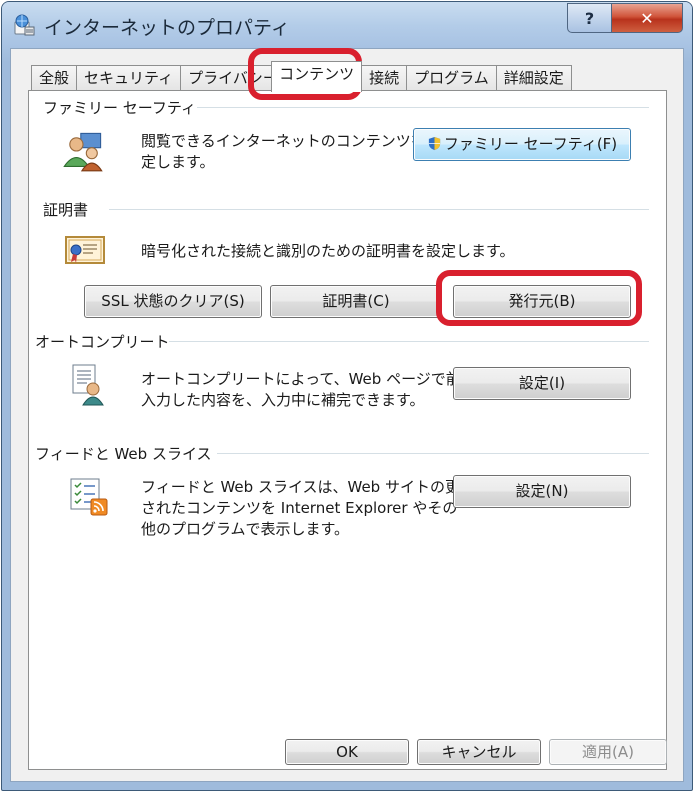 This screenshot has width=695, height=793. Describe the element at coordinates (308, 379) in the screenshot. I see `autocomplete-desc-line: オートコンプリートによって、Web ページで前回` at that location.